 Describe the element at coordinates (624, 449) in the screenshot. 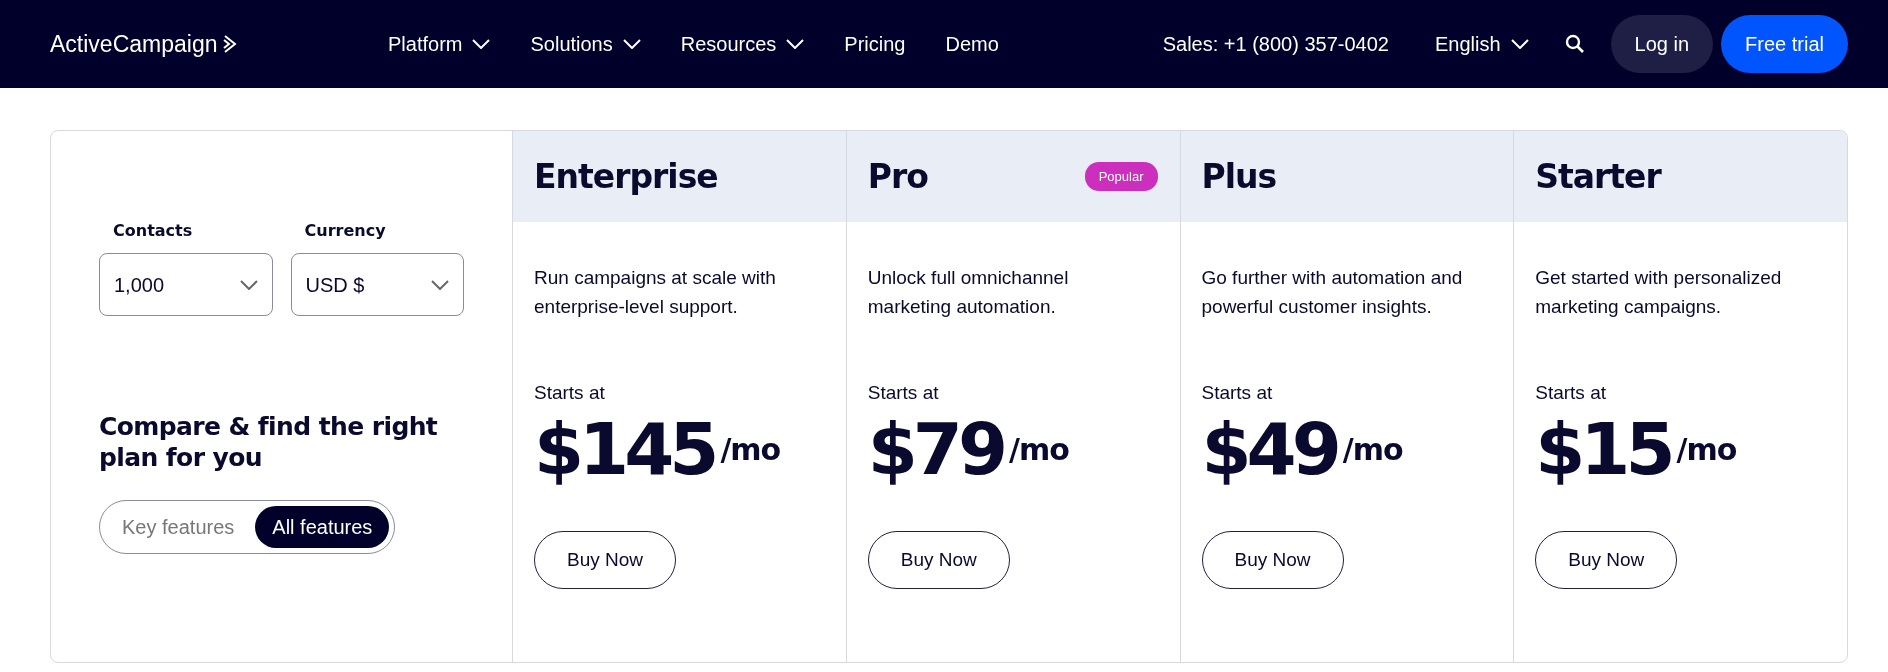

I see `plan-price: $145` at that location.